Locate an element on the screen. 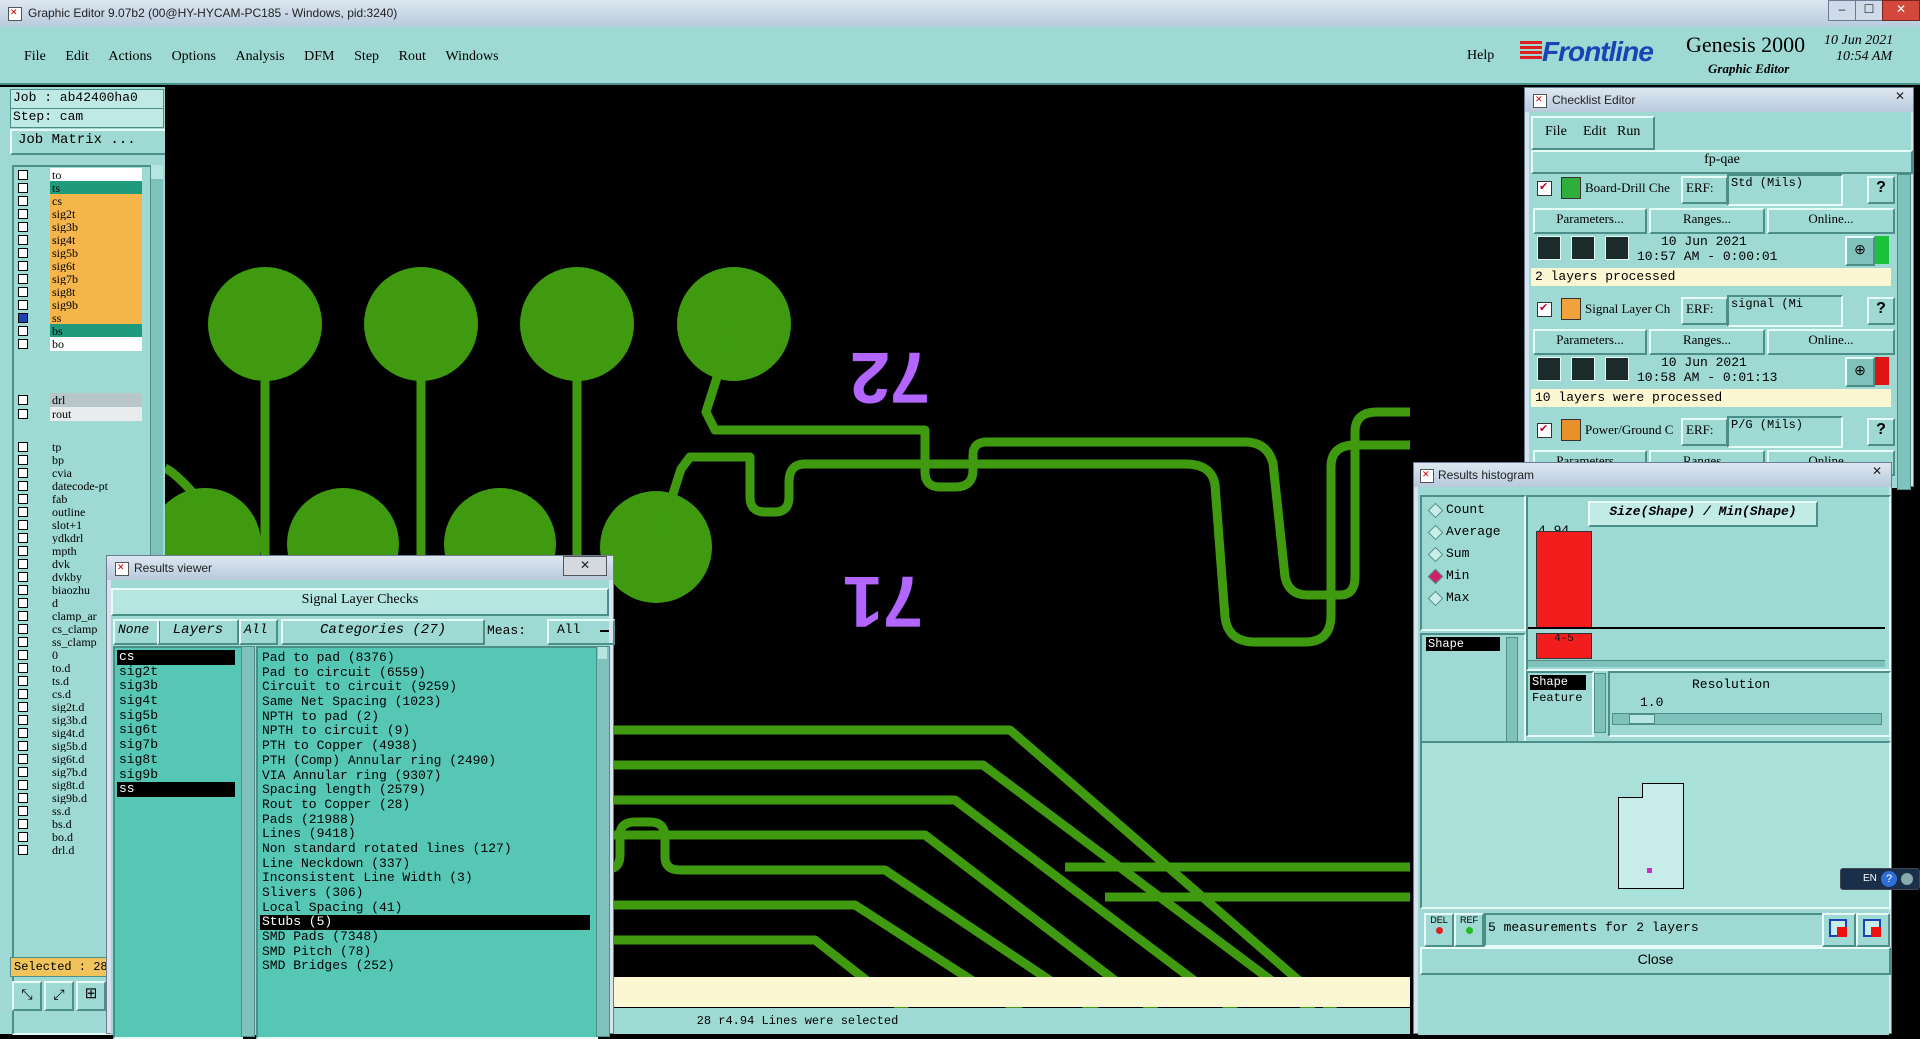 Image resolution: width=1920 pixels, height=1039 pixels. ime-help-icon: ? is located at coordinates (1889, 879).